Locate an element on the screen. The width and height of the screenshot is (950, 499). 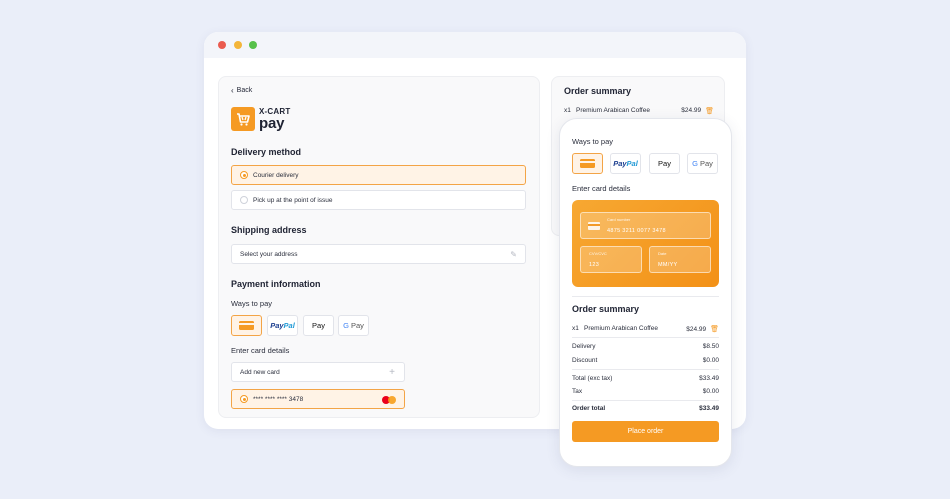
delivery-option-pickup: Pick up at the point of issue is located at coordinates (378, 200).